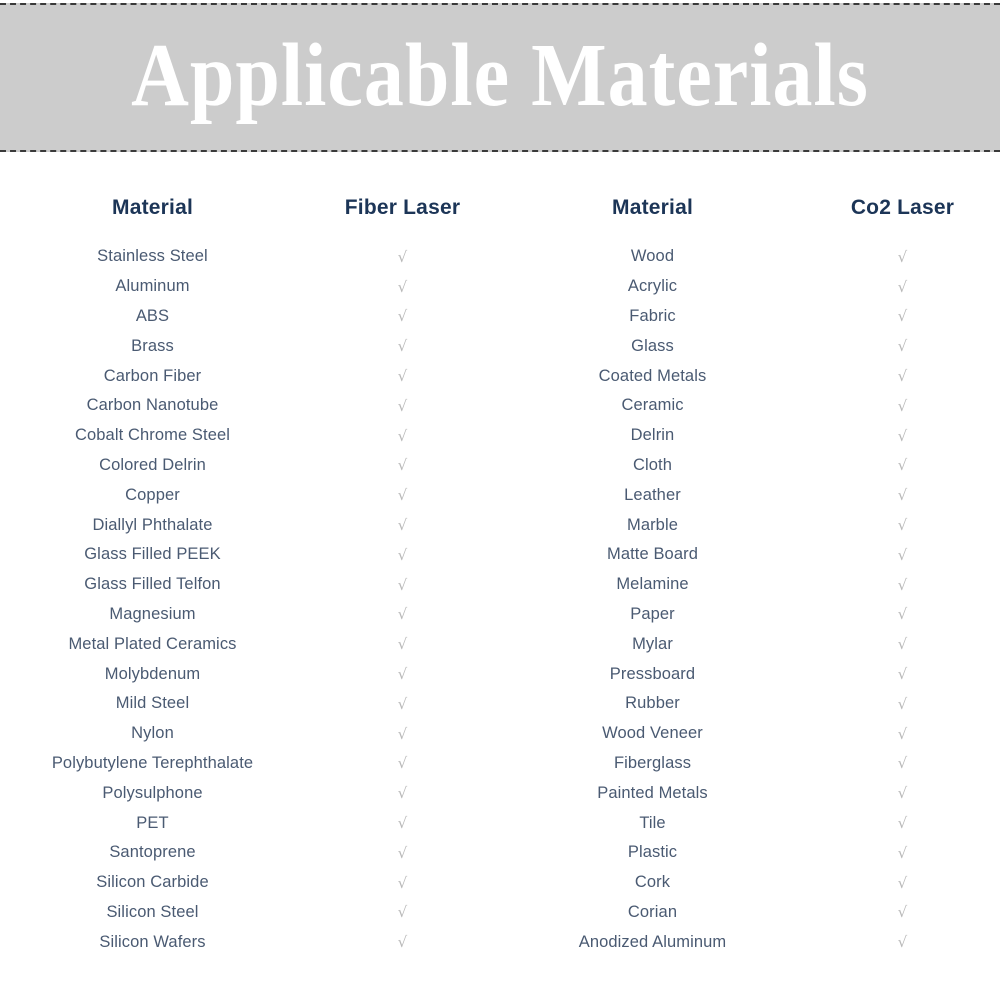 This screenshot has width=1000, height=1000. Describe the element at coordinates (652, 733) in the screenshot. I see `material-name-right: Wood Veneer` at that location.